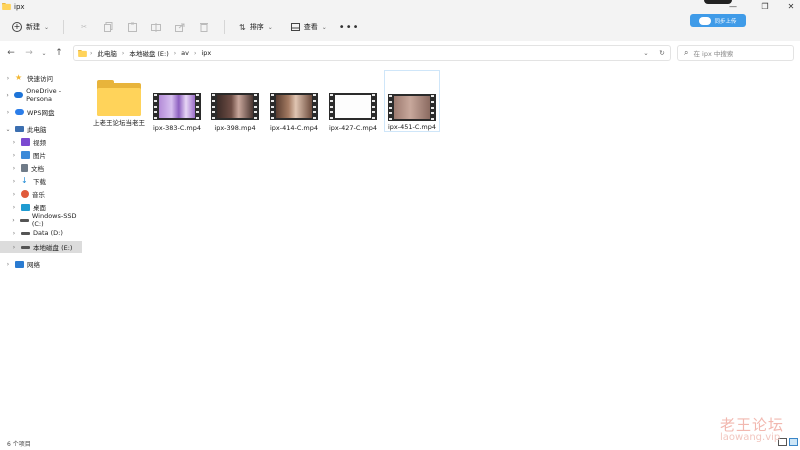  What do you see at coordinates (41, 264) in the screenshot?
I see `sidebar-item-network: › 网络` at bounding box center [41, 264].